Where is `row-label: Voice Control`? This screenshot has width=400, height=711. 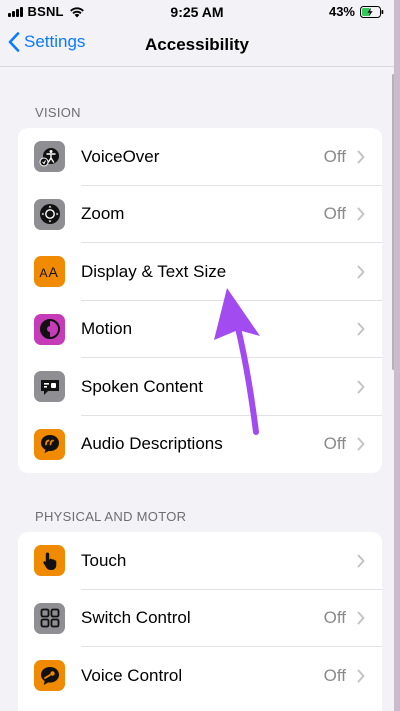
row-label: Voice Control is located at coordinates (132, 675).